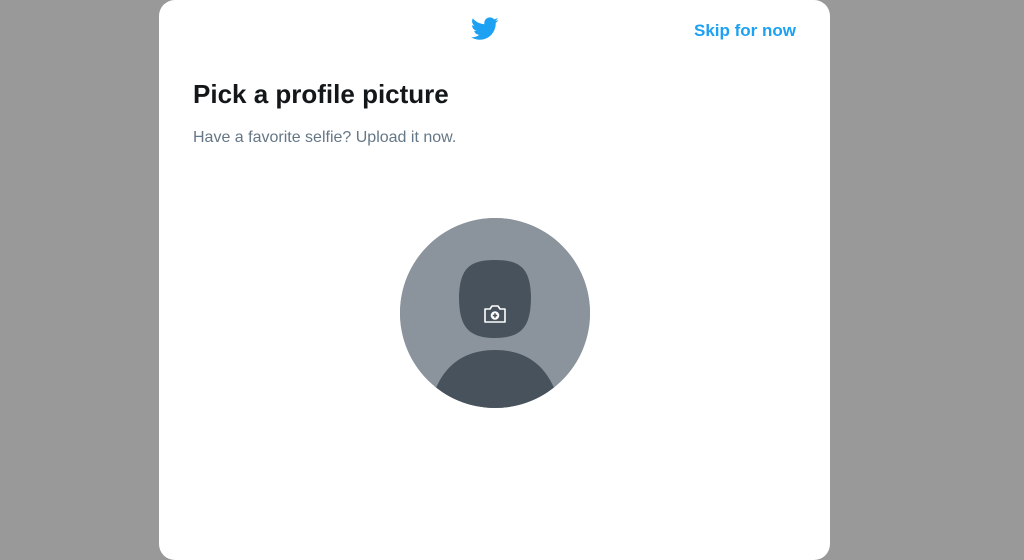  What do you see at coordinates (485, 28) in the screenshot?
I see `twitter-bird-icon` at bounding box center [485, 28].